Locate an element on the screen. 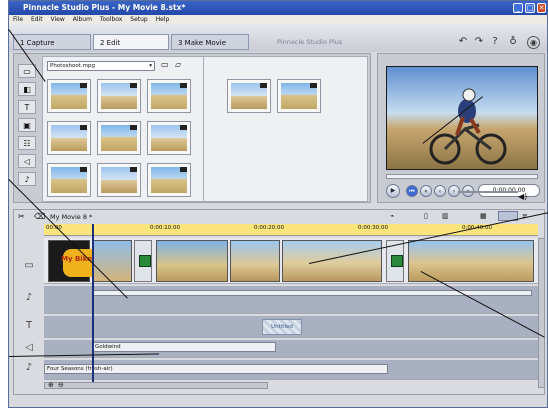 This screenshot has width=548, height=415. menu-view: View is located at coordinates (58, 19).